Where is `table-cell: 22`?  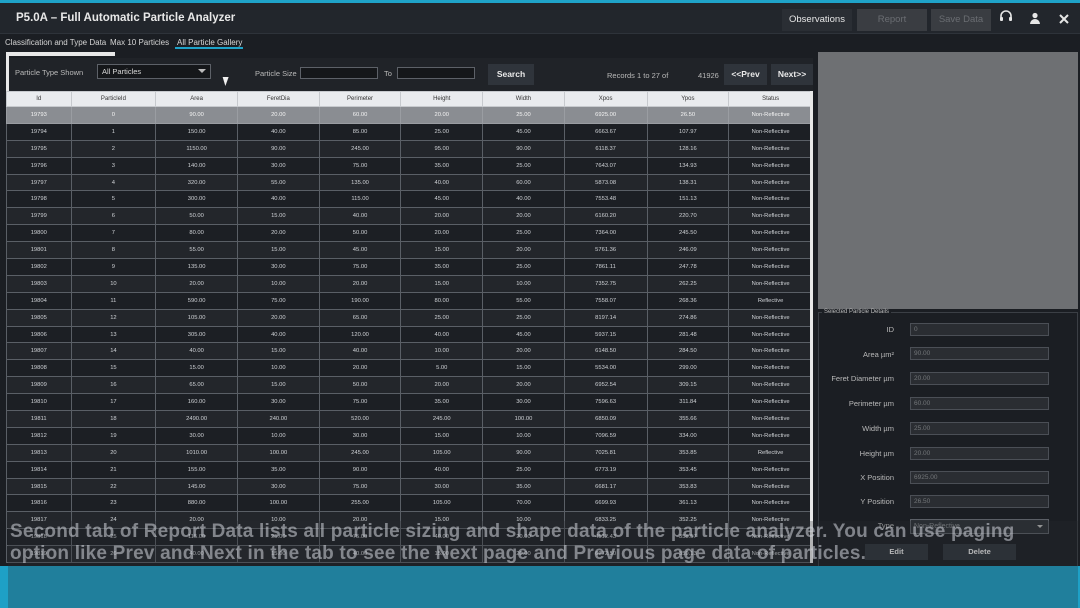 table-cell: 22 is located at coordinates (113, 486).